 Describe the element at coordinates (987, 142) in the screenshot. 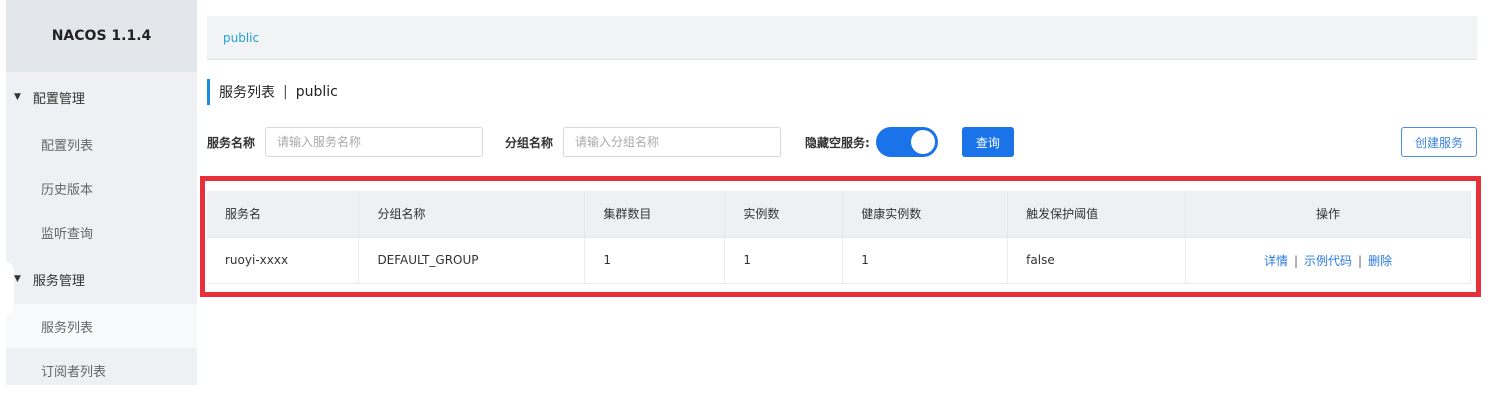

I see `query-button: 查询` at that location.